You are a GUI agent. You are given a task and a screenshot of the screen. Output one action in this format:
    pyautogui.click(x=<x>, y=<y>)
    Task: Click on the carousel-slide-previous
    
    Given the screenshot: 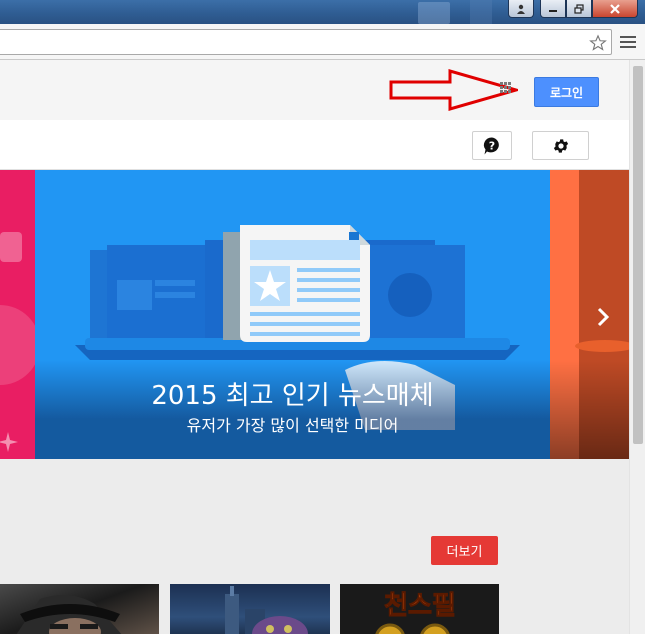 What is the action you would take?
    pyautogui.click(x=17, y=314)
    